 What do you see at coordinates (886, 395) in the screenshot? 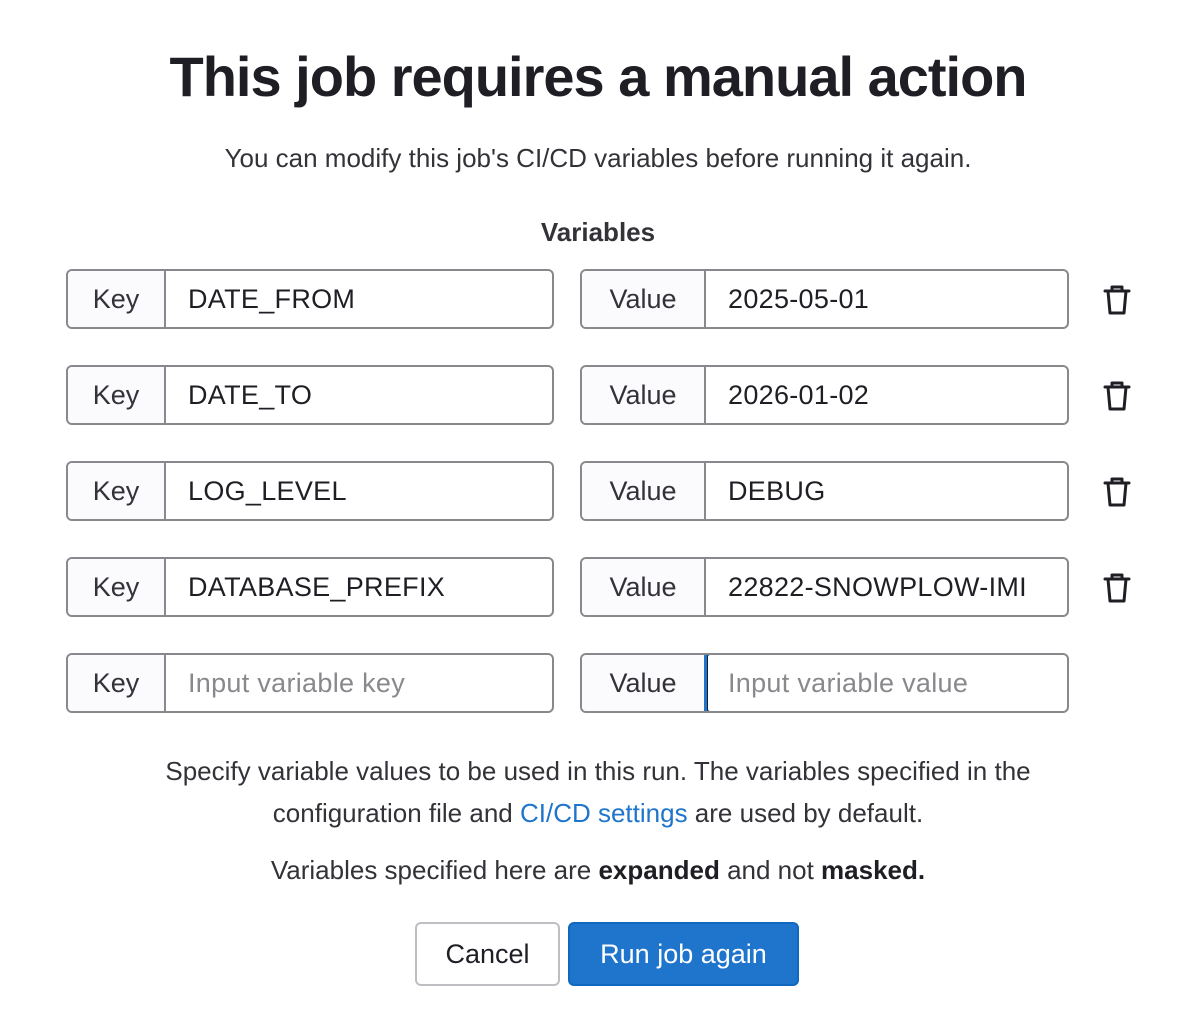
I see `variable-value-input: 2026-01-02` at bounding box center [886, 395].